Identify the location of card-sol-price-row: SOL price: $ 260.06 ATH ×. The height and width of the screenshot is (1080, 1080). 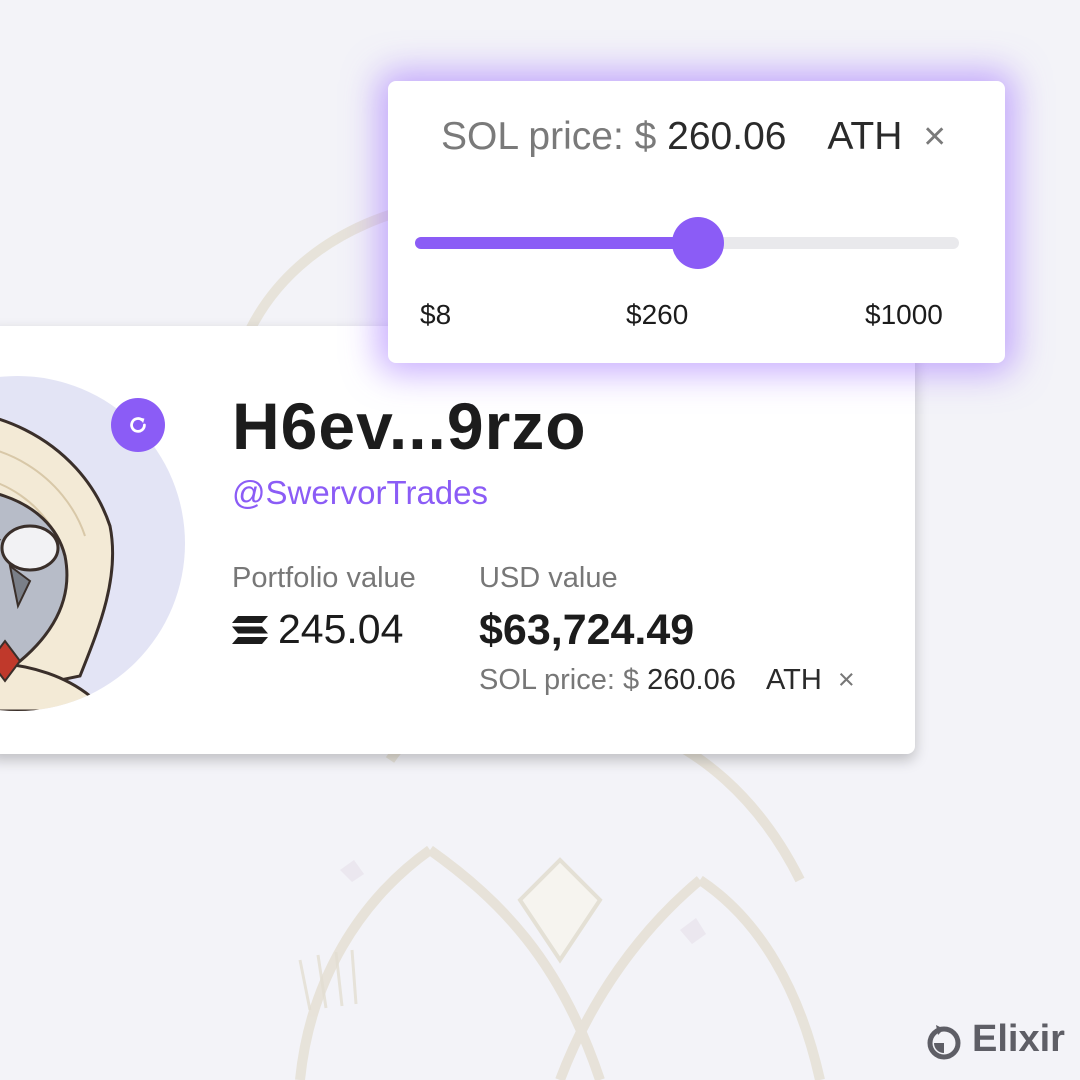
(667, 680).